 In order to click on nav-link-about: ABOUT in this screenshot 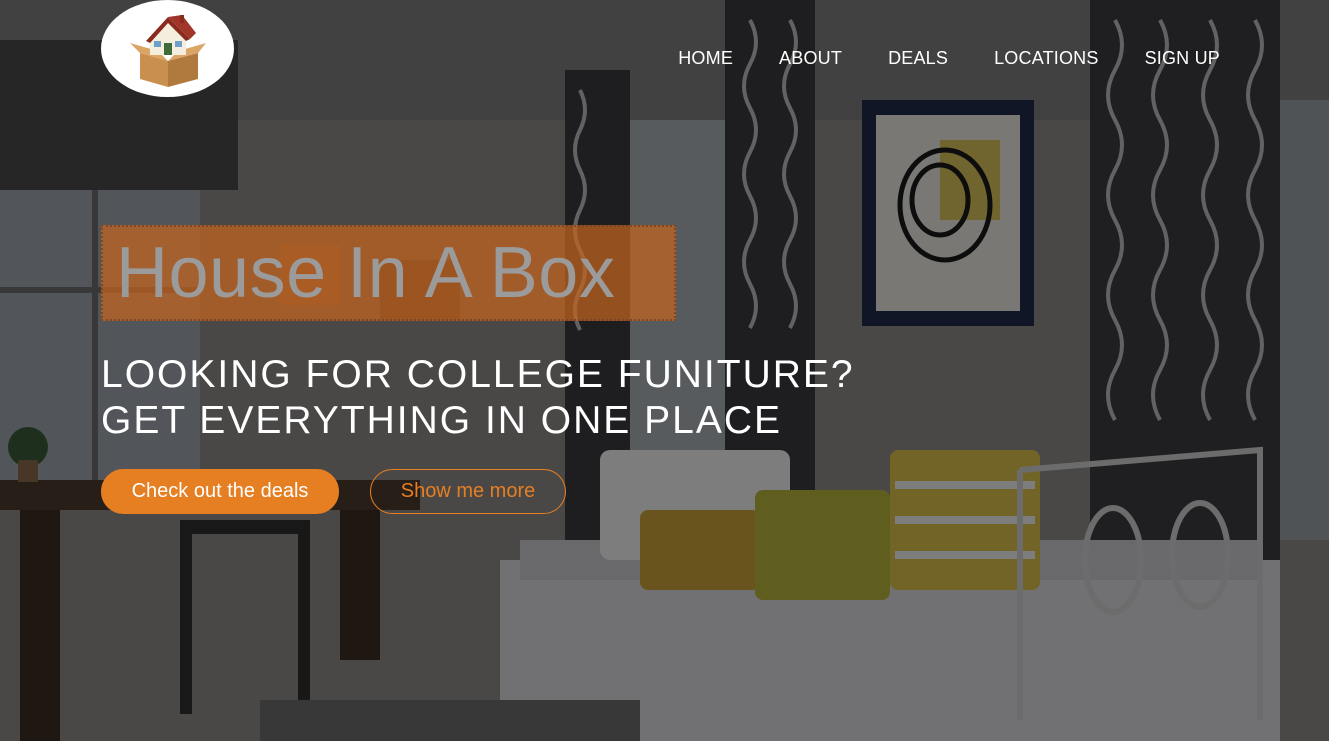, I will do `click(810, 58)`.